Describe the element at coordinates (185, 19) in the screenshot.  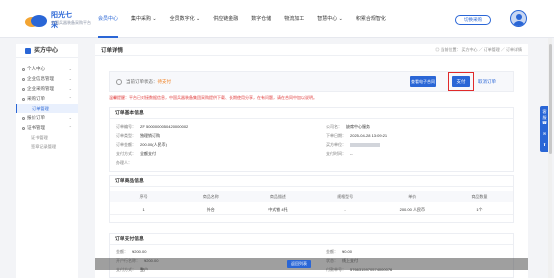
I see `nav-digital: 全员数字化 ⌄` at that location.